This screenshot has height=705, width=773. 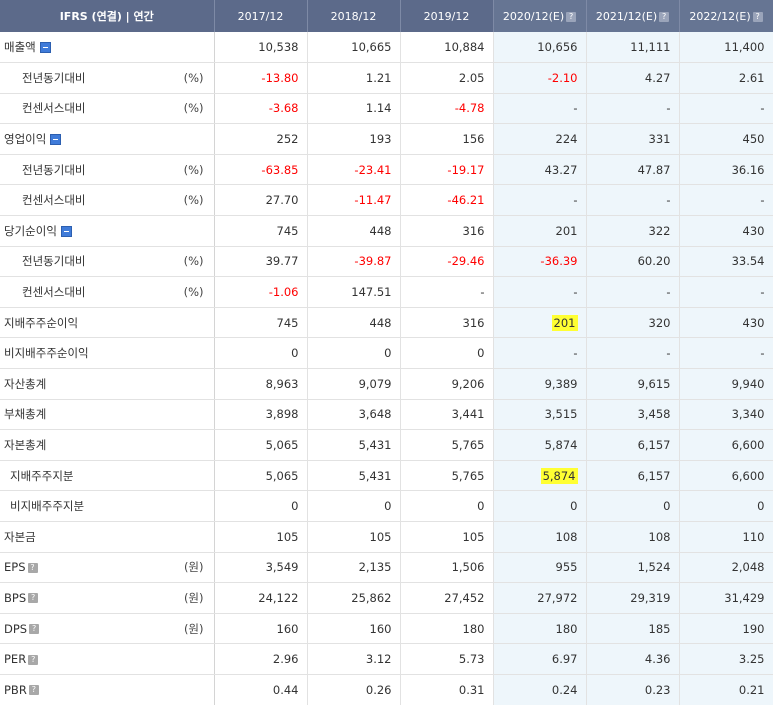 What do you see at coordinates (633, 78) in the screenshot?
I see `value-cell: 4.27` at bounding box center [633, 78].